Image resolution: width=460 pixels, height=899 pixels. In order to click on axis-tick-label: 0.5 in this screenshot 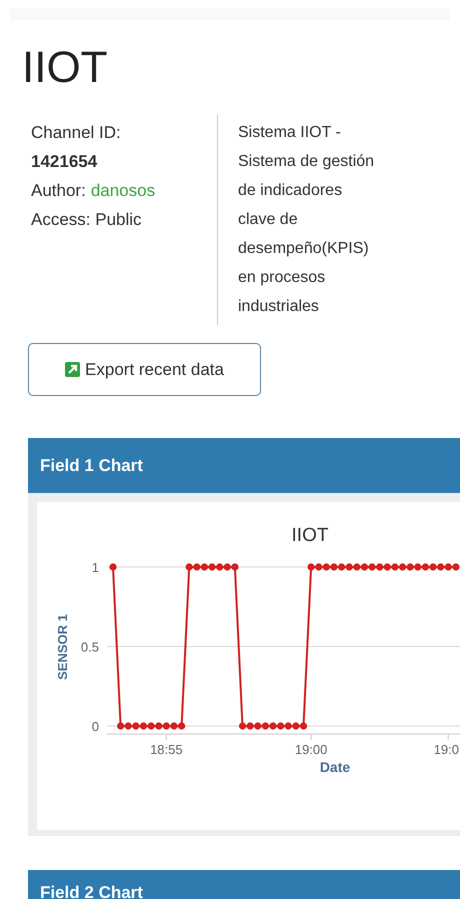, I will do `click(89, 647)`.